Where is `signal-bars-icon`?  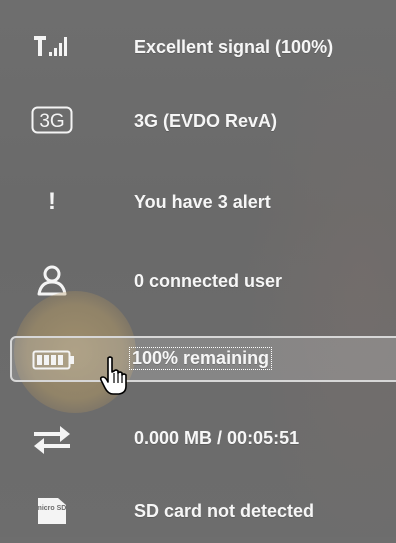 signal-bars-icon is located at coordinates (52, 46).